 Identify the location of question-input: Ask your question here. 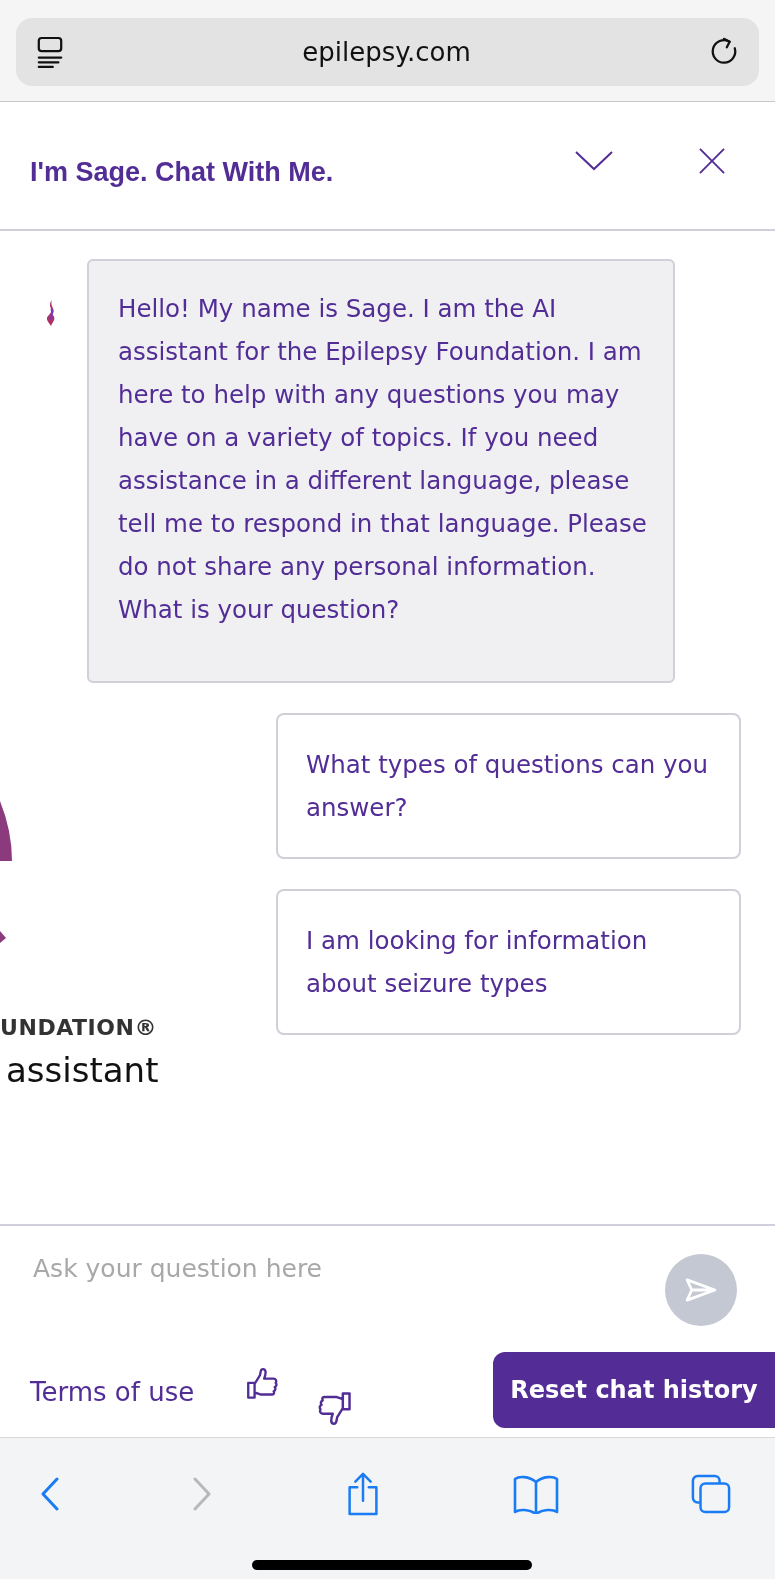
(349, 1268).